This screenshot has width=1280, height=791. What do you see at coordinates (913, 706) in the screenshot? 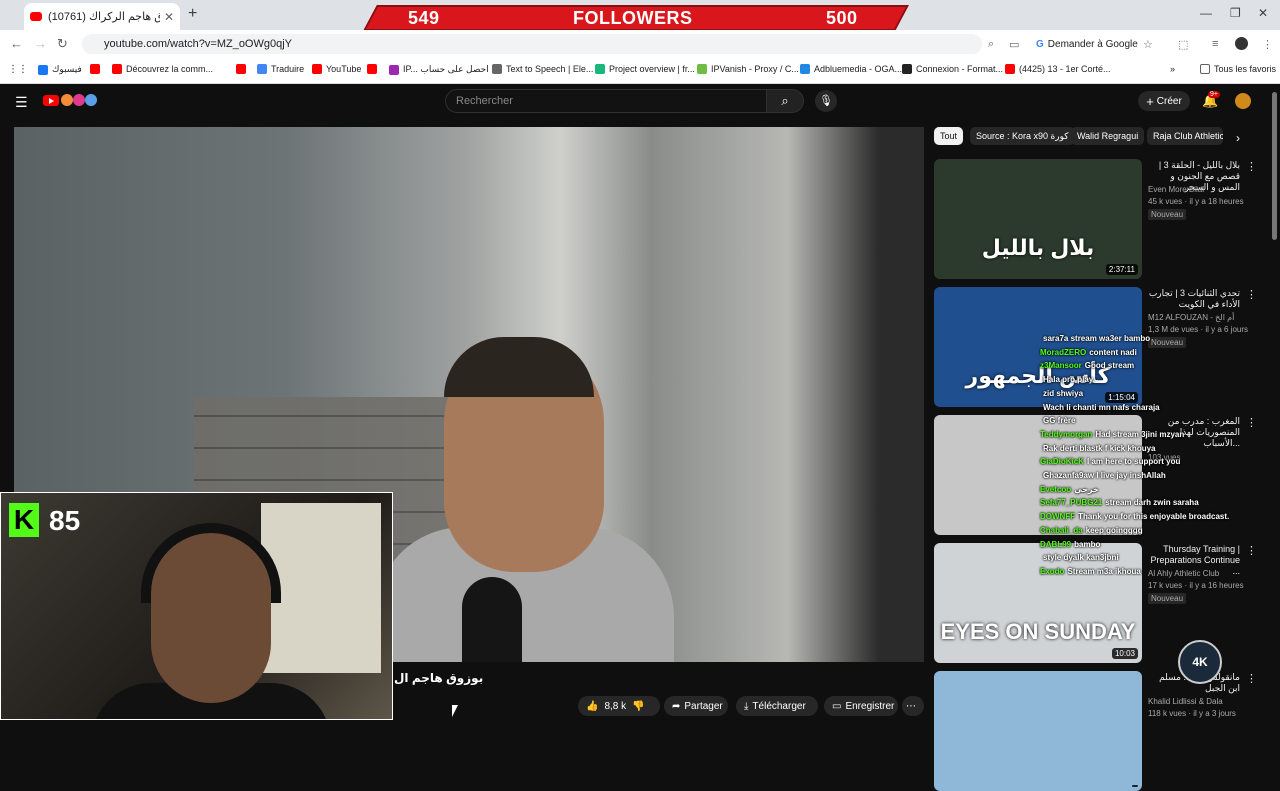
I see `more-actions-icon: ⋯` at bounding box center [913, 706].